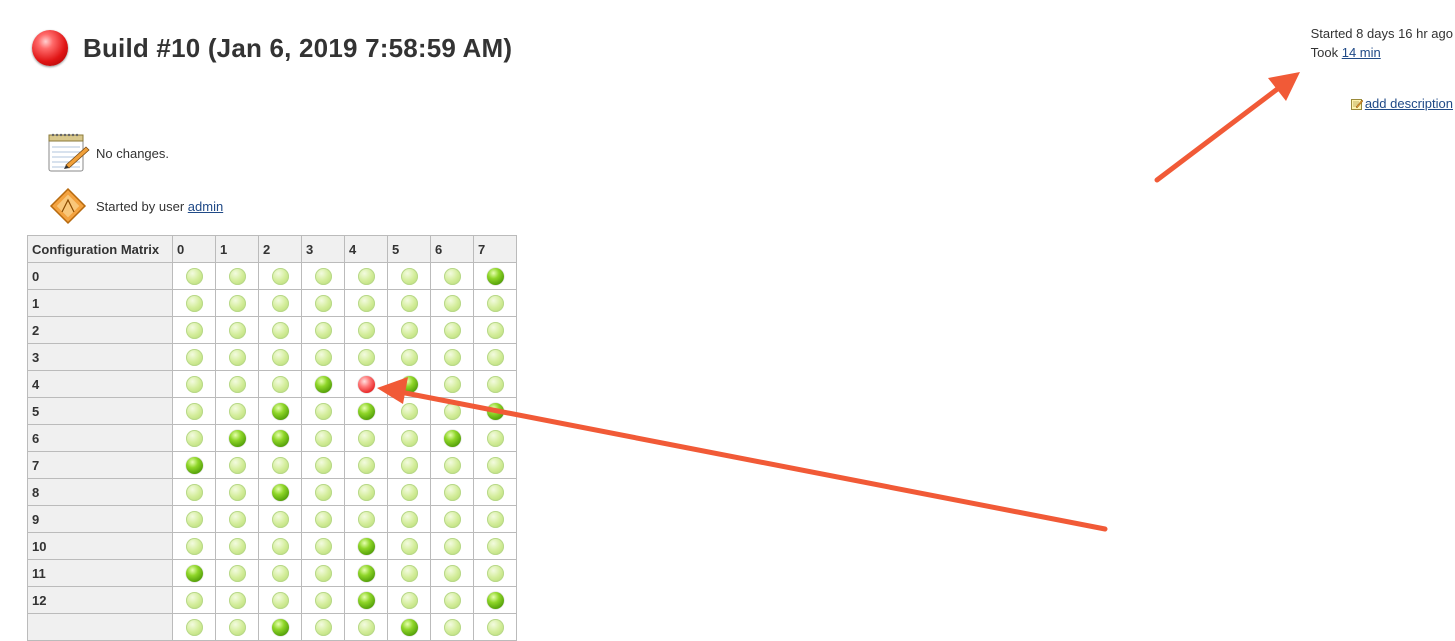 The height and width of the screenshot is (641, 1455). Describe the element at coordinates (205, 206) in the screenshot. I see `user-admin-link: admin` at that location.